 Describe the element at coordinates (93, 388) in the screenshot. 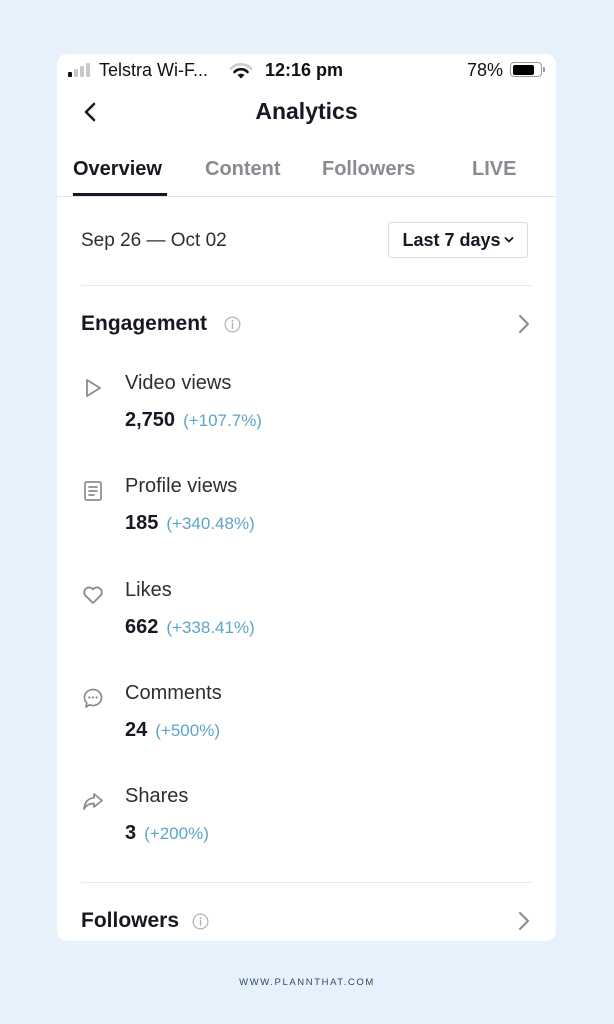

I see `play-icon` at that location.